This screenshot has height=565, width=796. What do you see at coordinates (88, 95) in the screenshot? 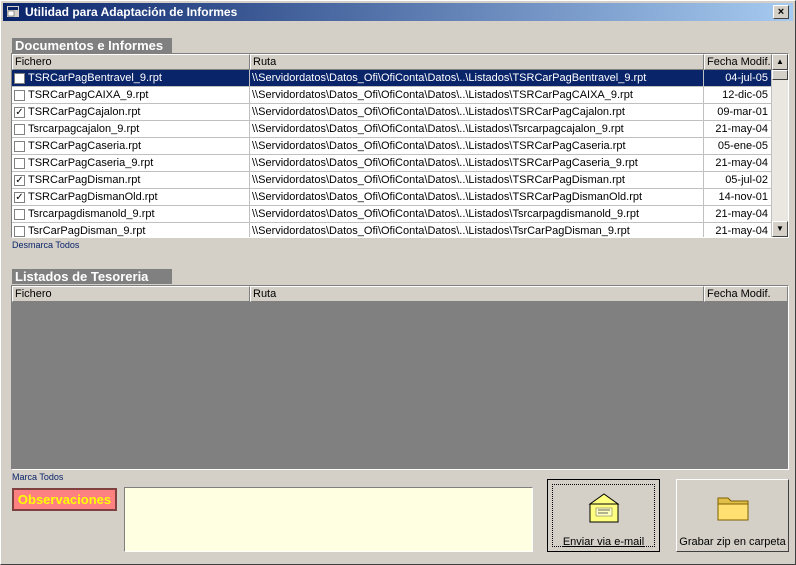
I see `file-name: TSRCarPagCAIXA_9.rpt` at bounding box center [88, 95].